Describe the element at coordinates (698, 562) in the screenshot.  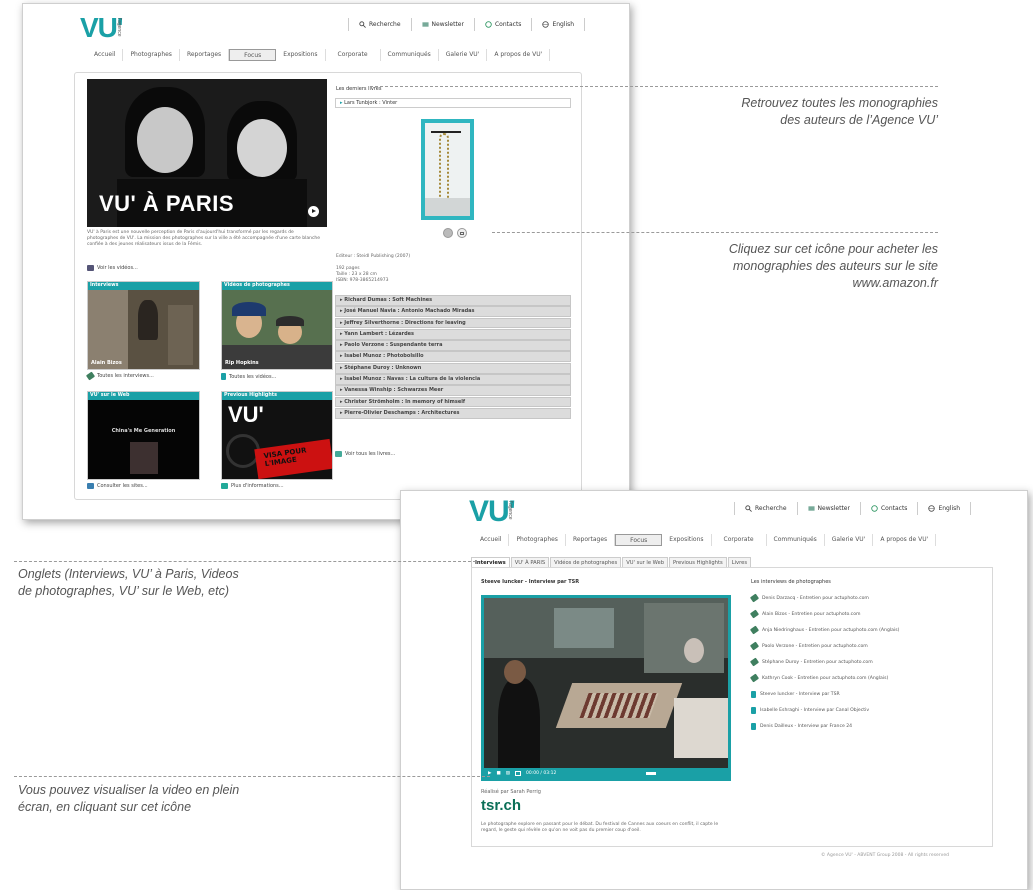
I see `tab-previous-highlights: Previous Highlights` at that location.